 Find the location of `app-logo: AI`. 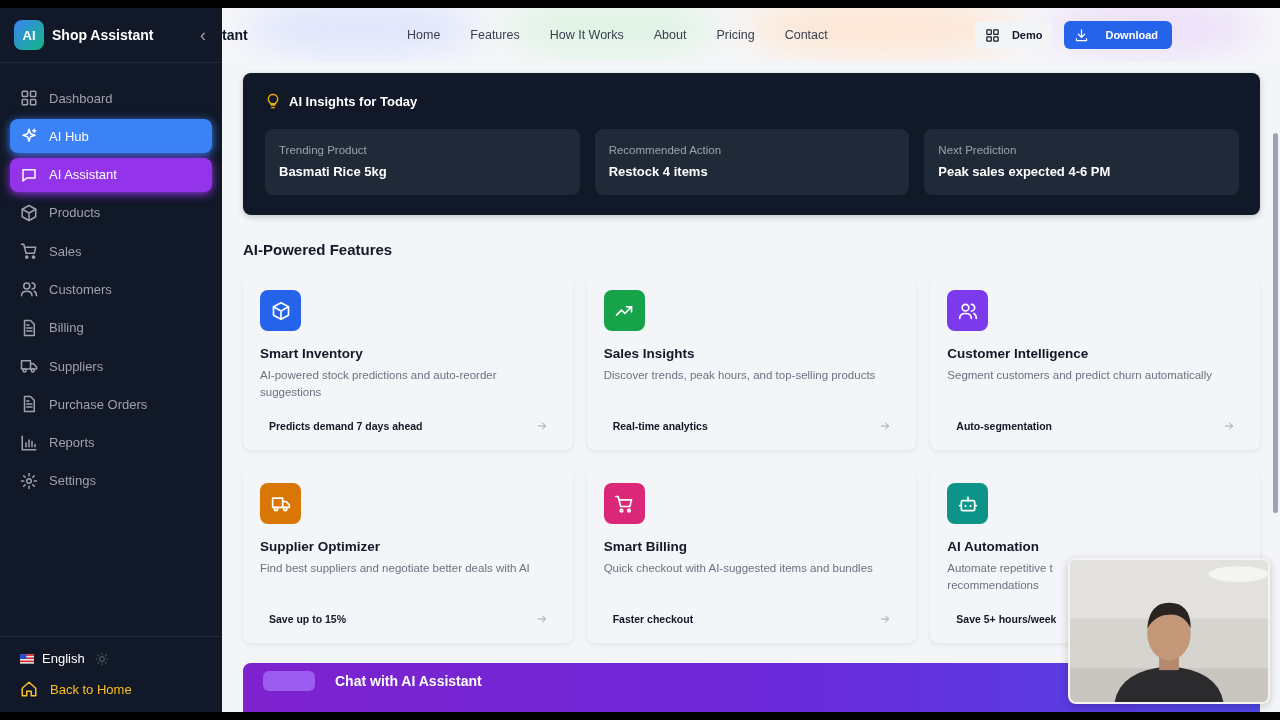

app-logo: AI is located at coordinates (29, 35).